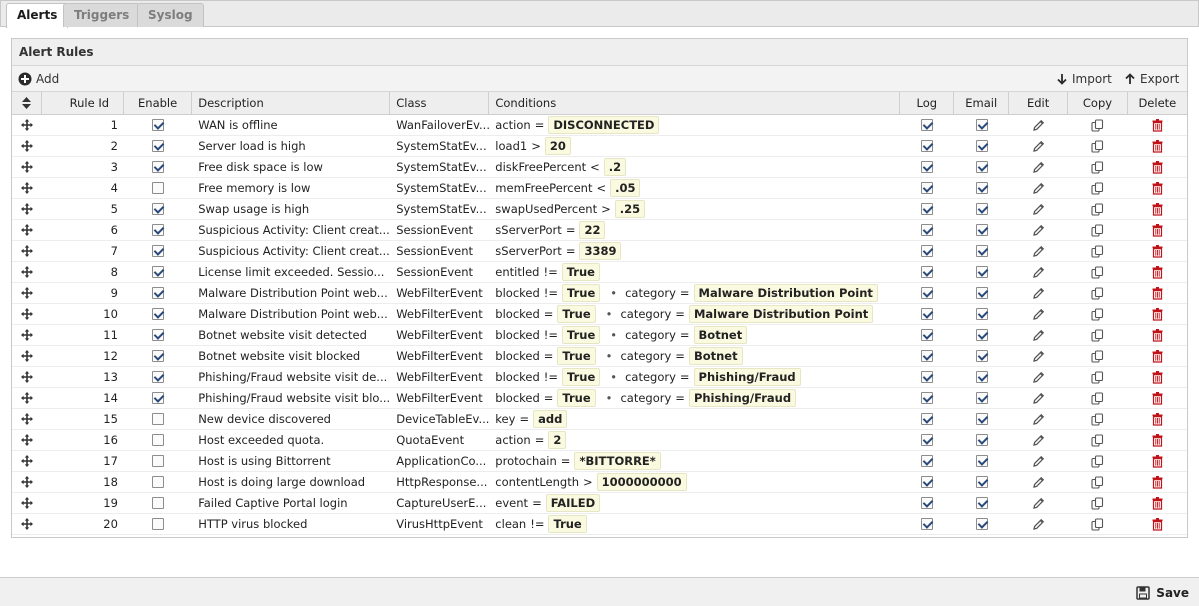  What do you see at coordinates (927, 103) in the screenshot?
I see `col-log: Log` at bounding box center [927, 103].